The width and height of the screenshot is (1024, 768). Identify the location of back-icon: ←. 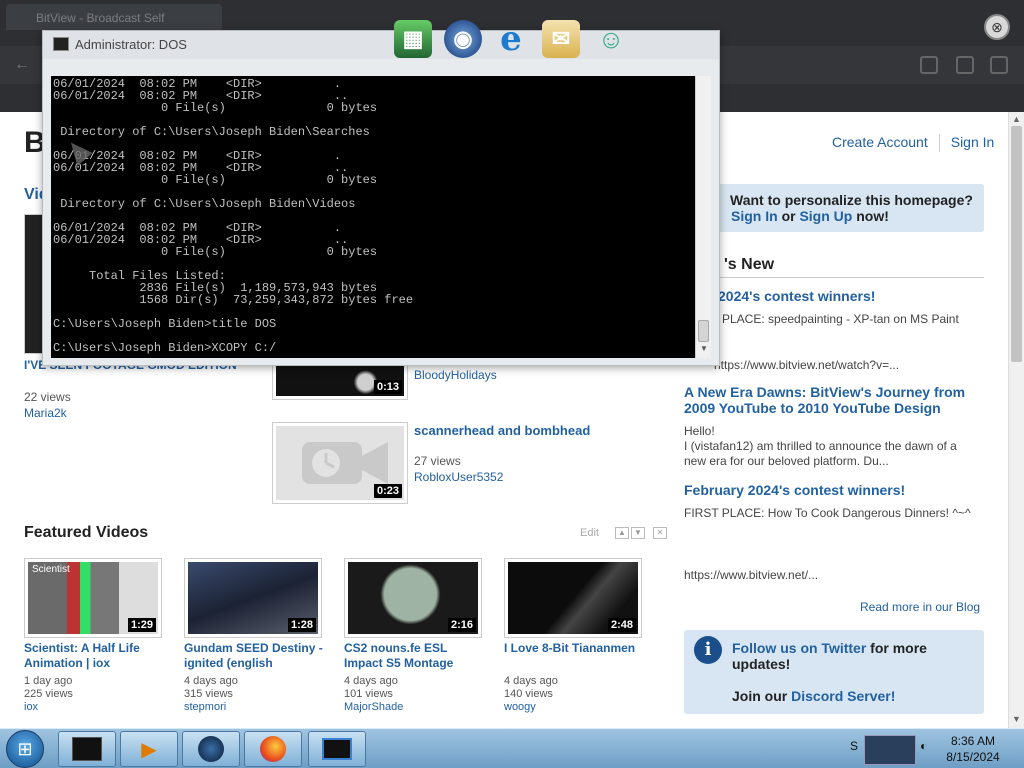
(22, 65).